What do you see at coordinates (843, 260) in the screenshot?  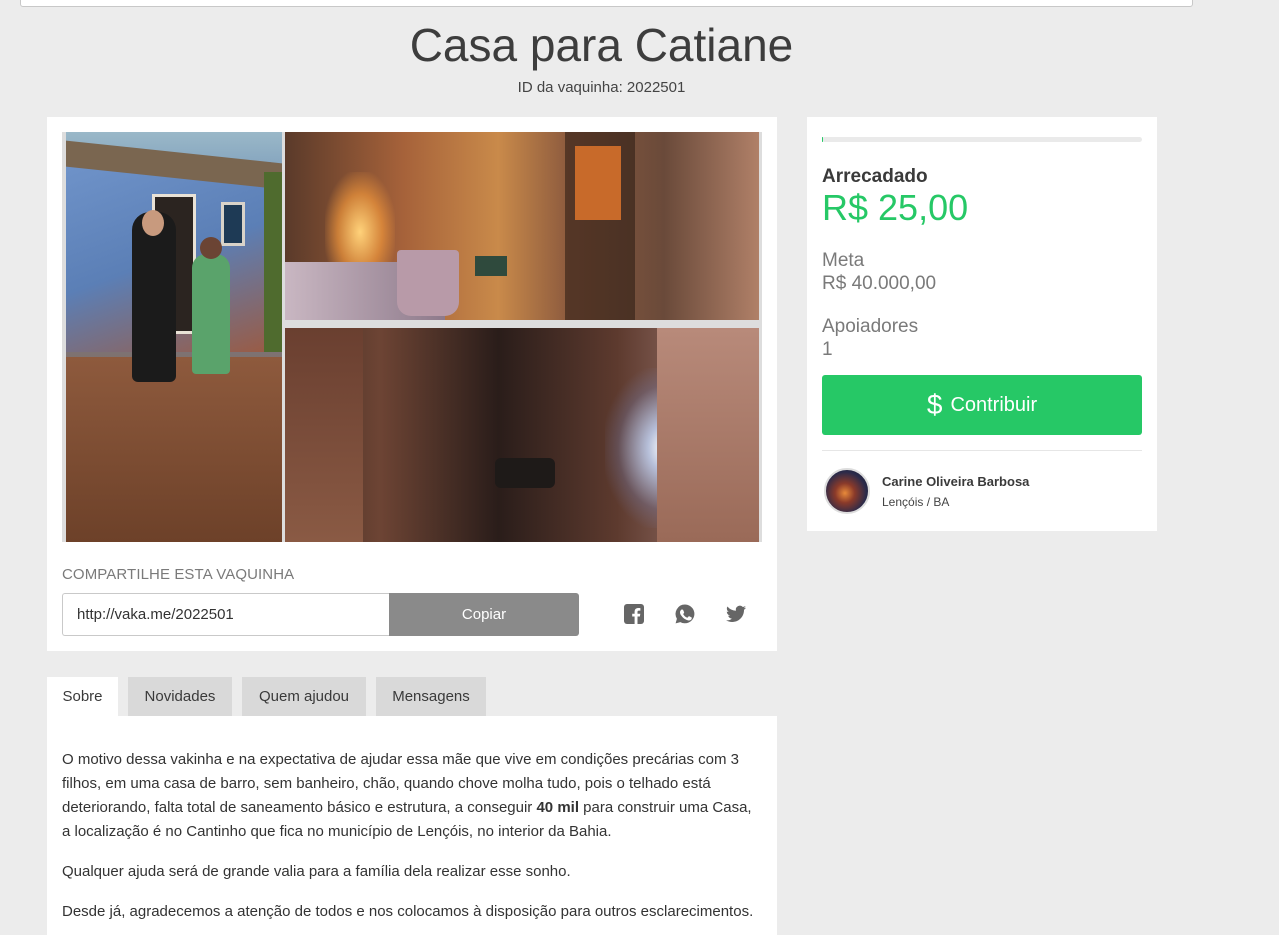 I see `goal-label: Meta` at bounding box center [843, 260].